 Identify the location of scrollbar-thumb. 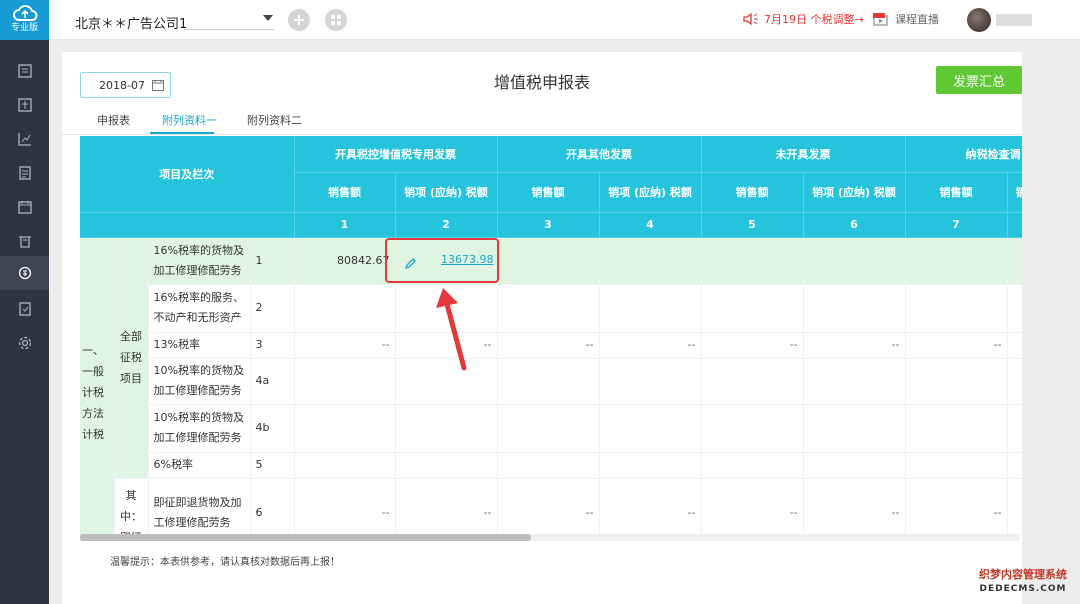
(305, 537).